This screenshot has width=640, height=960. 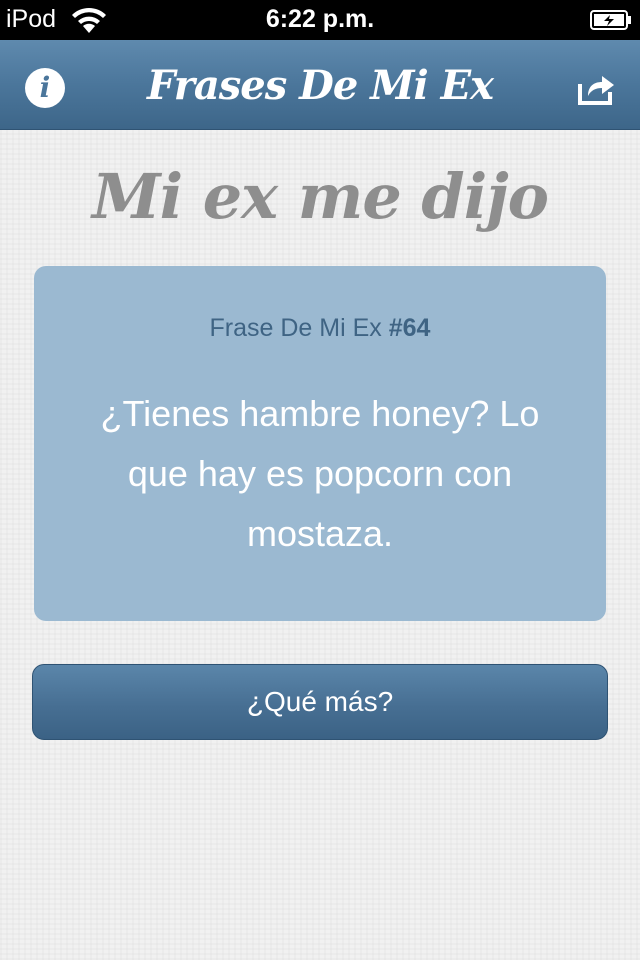 I want to click on quote-number-label: Frase De Mi Ex #64, so click(x=320, y=328).